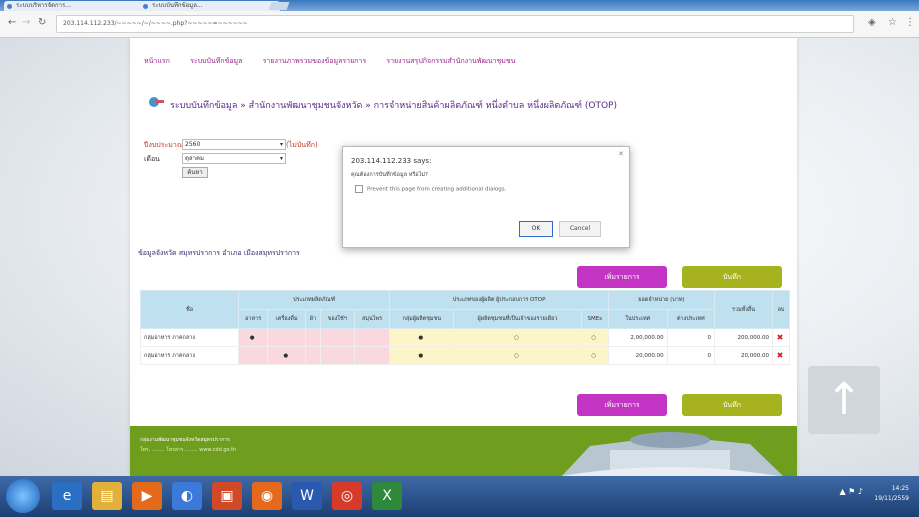 The width and height of the screenshot is (919, 517). What do you see at coordinates (152, 159) in the screenshot?
I see `month-label: เดือน` at bounding box center [152, 159].